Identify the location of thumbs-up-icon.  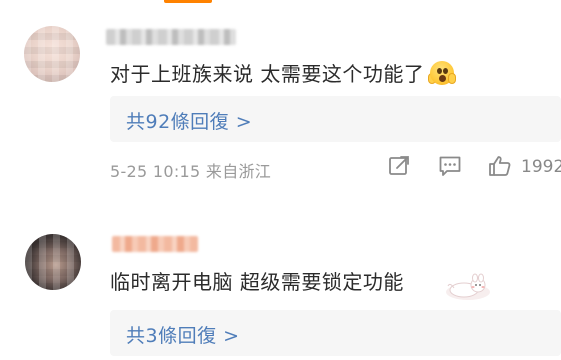
(500, 166).